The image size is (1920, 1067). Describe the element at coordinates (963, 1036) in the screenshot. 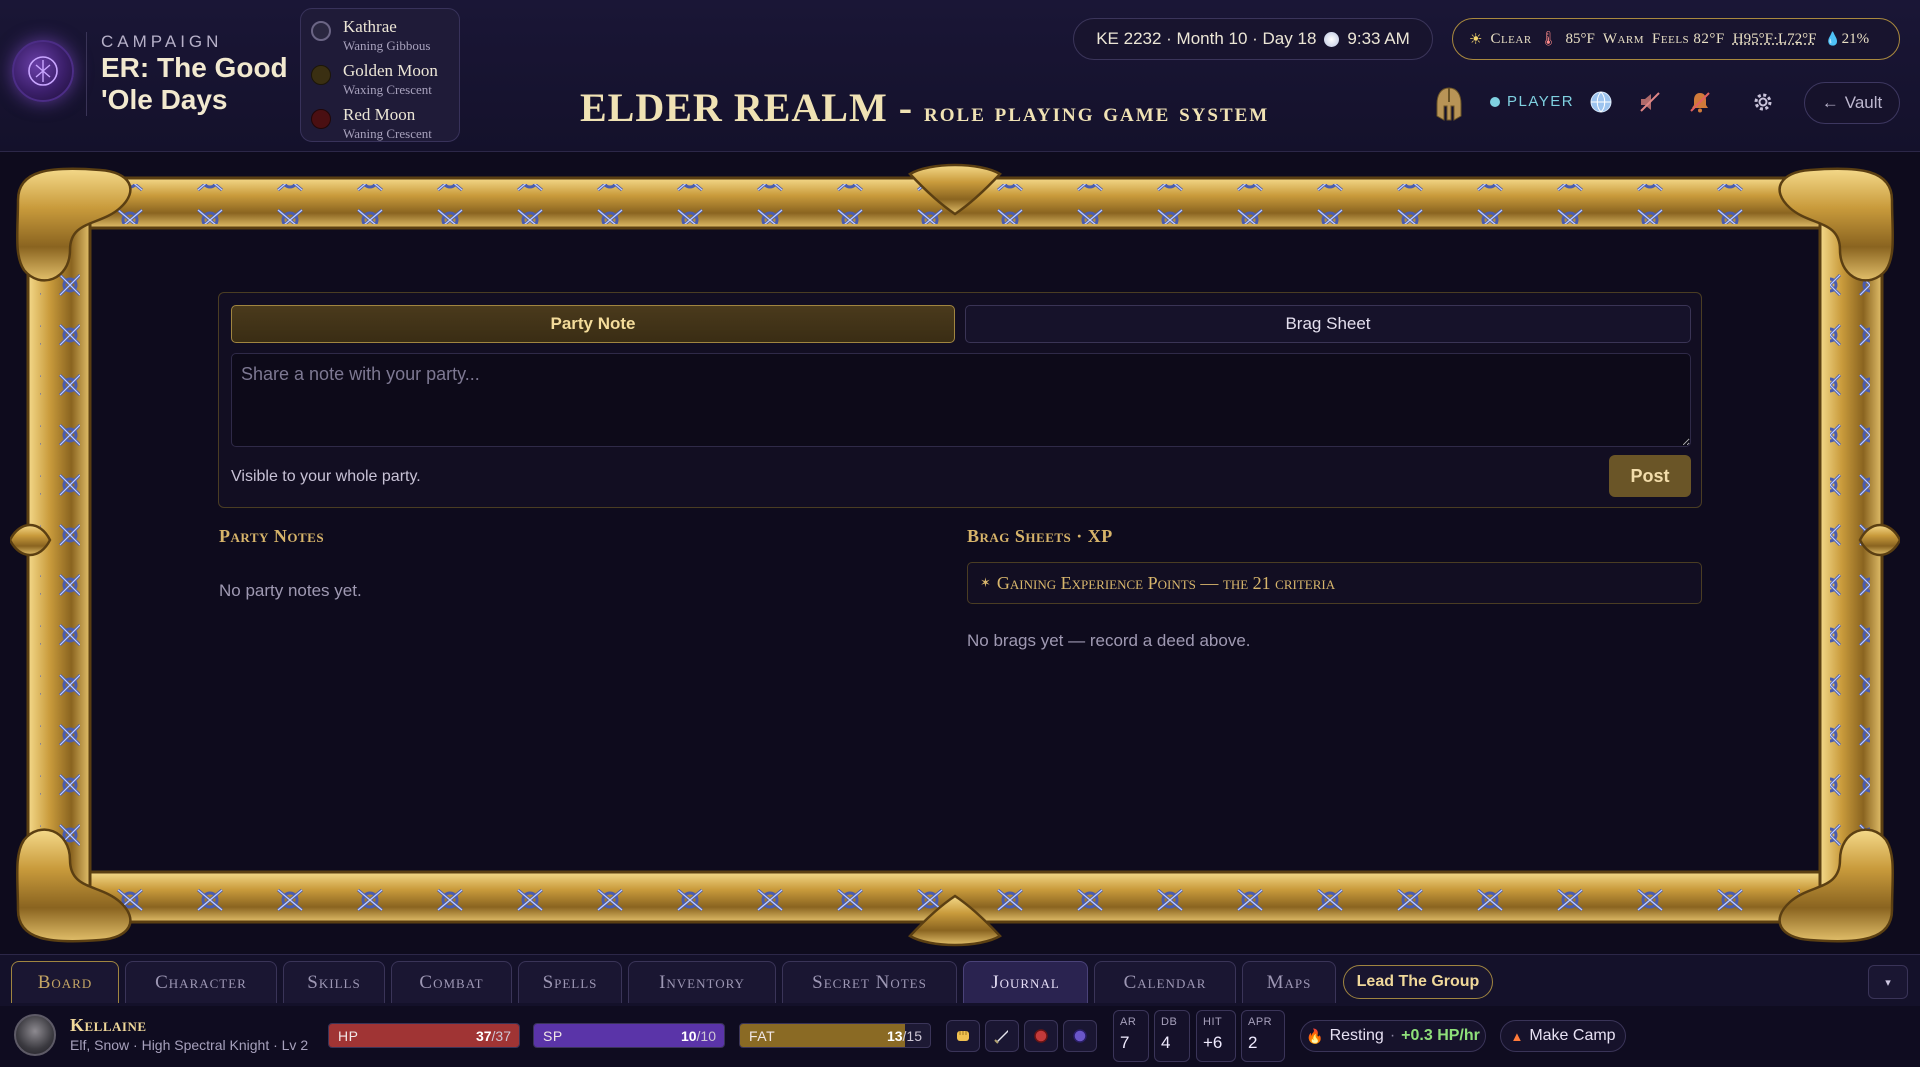

I see `fist-icon` at that location.